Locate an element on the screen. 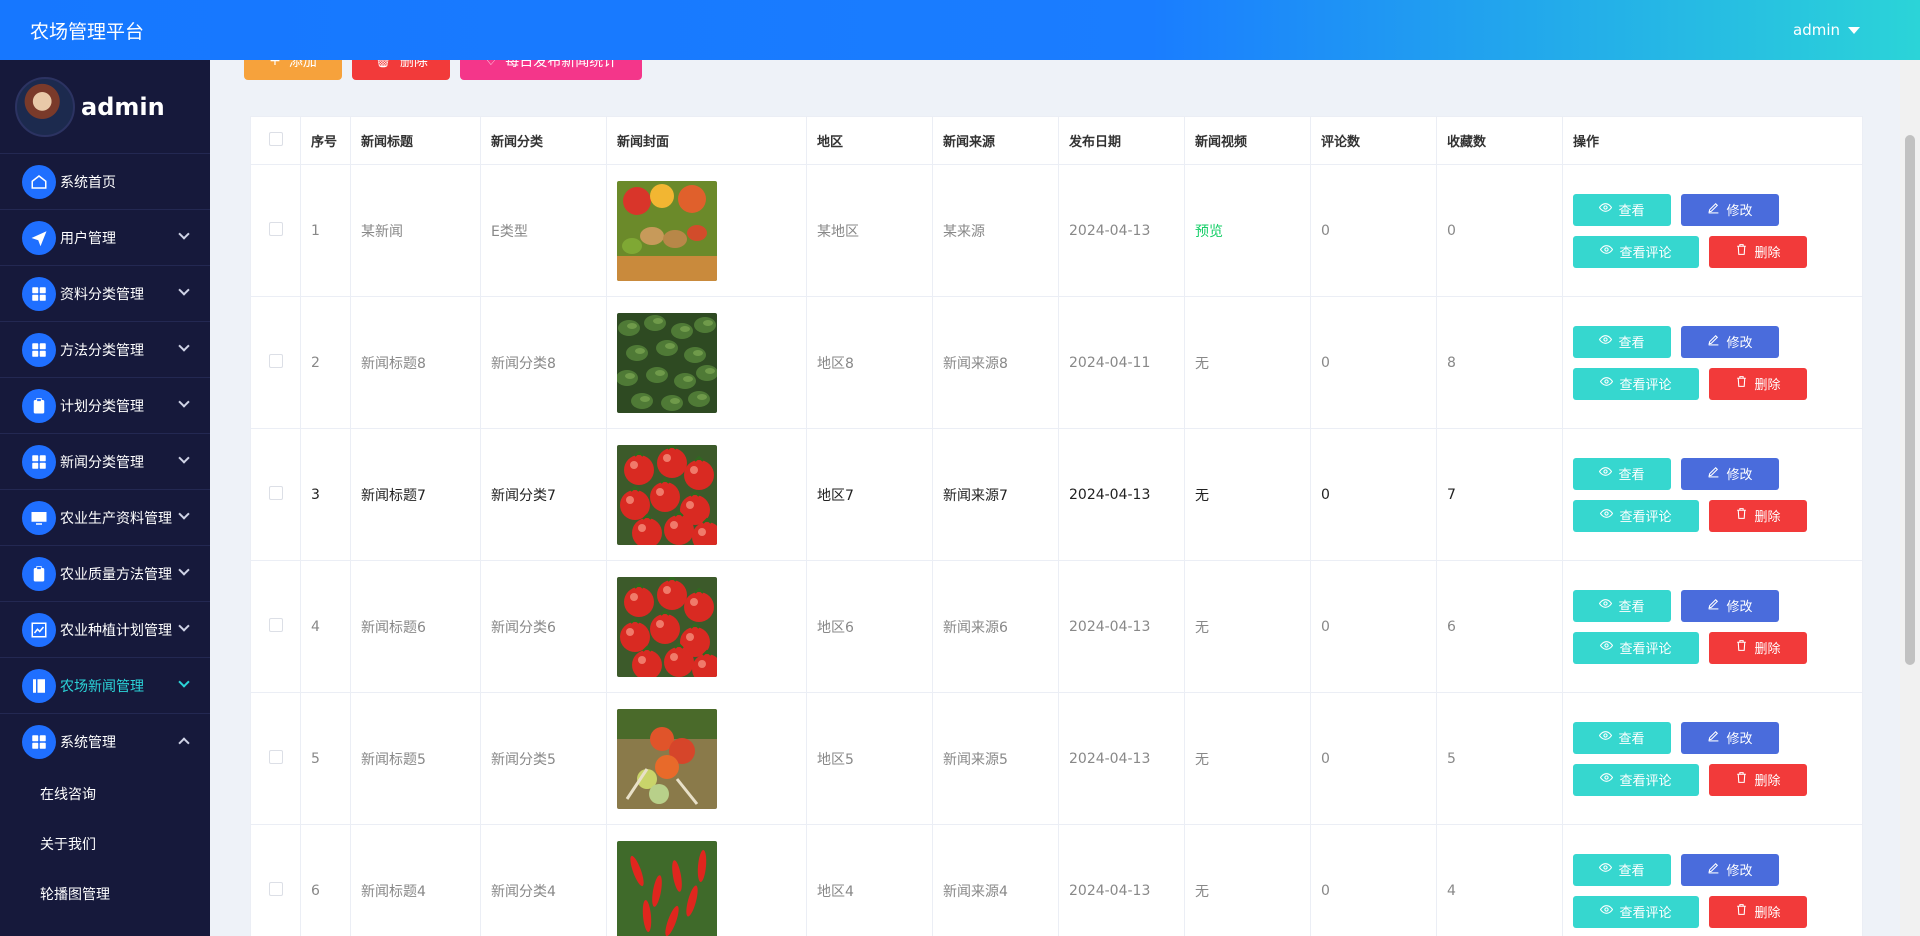 This screenshot has width=1920, height=936. sidebar-item: 方法分类管理 is located at coordinates (105, 349).